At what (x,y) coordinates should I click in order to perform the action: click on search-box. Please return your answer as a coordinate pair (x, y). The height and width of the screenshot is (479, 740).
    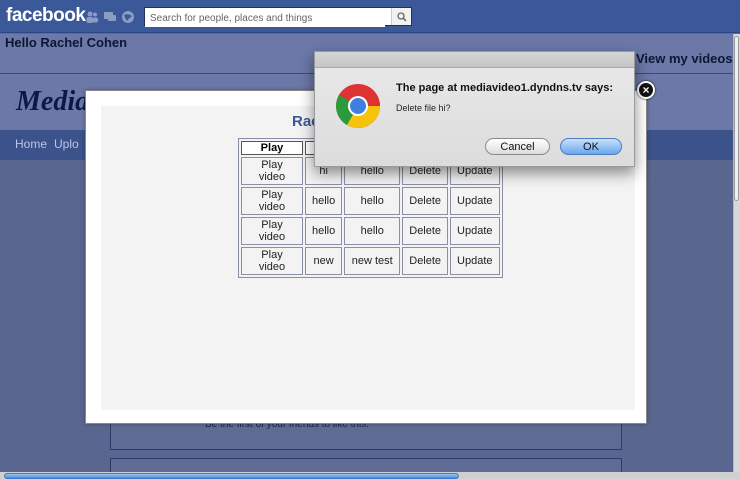
    Looking at the image, I should click on (278, 17).